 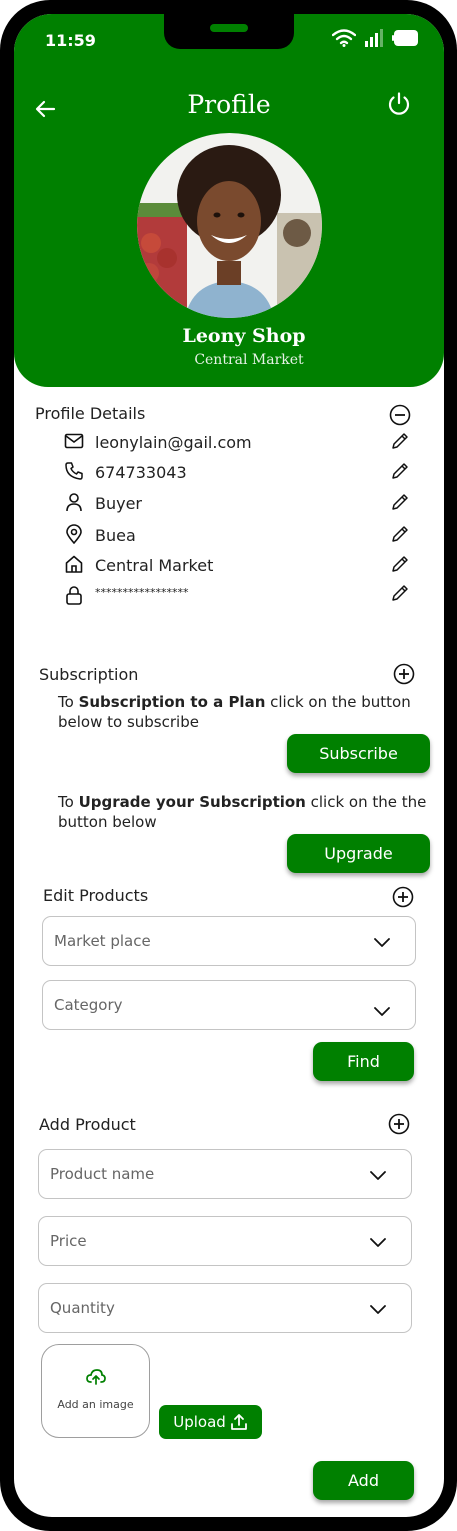 What do you see at coordinates (238, 1422) in the screenshot?
I see `upload-icon` at bounding box center [238, 1422].